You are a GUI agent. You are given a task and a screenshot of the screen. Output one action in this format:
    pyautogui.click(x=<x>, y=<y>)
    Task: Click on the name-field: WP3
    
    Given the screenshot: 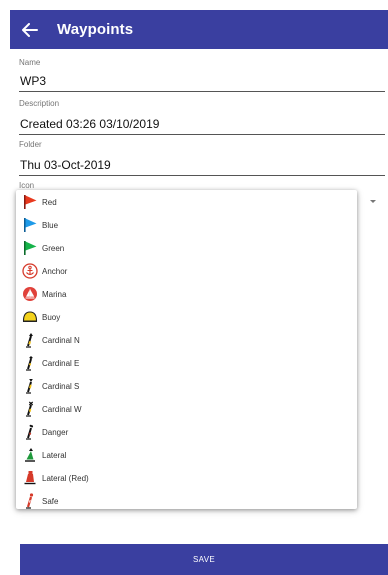 What is the action you would take?
    pyautogui.click(x=33, y=81)
    